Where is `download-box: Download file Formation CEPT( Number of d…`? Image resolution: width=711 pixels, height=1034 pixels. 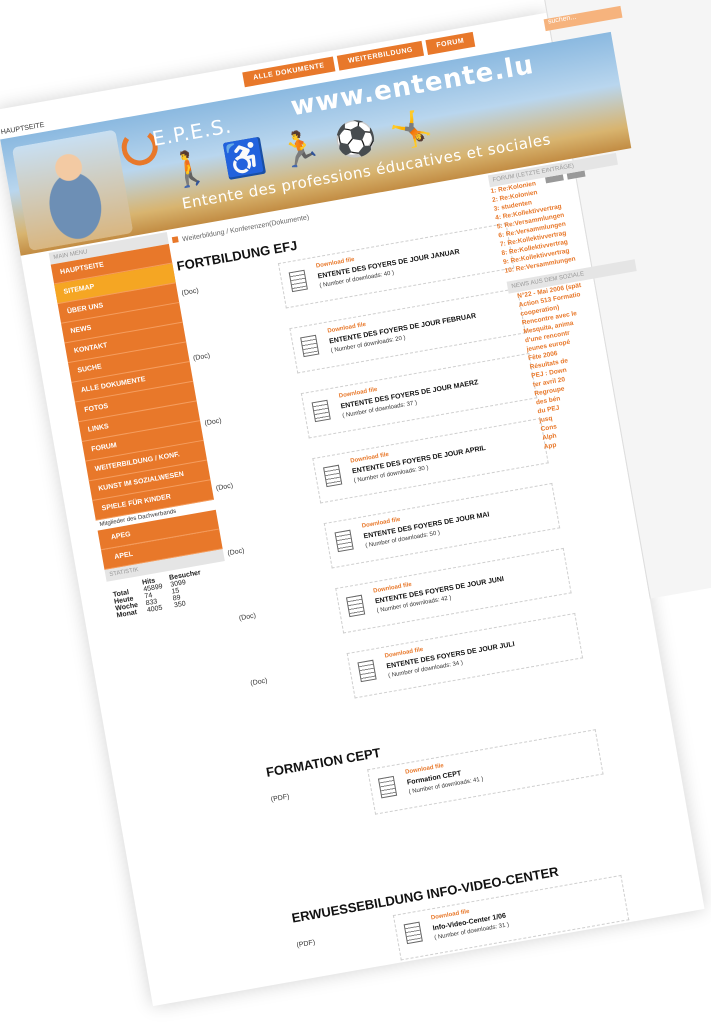
download-box: Download file Formation CEPT( Number of d… is located at coordinates (485, 772).